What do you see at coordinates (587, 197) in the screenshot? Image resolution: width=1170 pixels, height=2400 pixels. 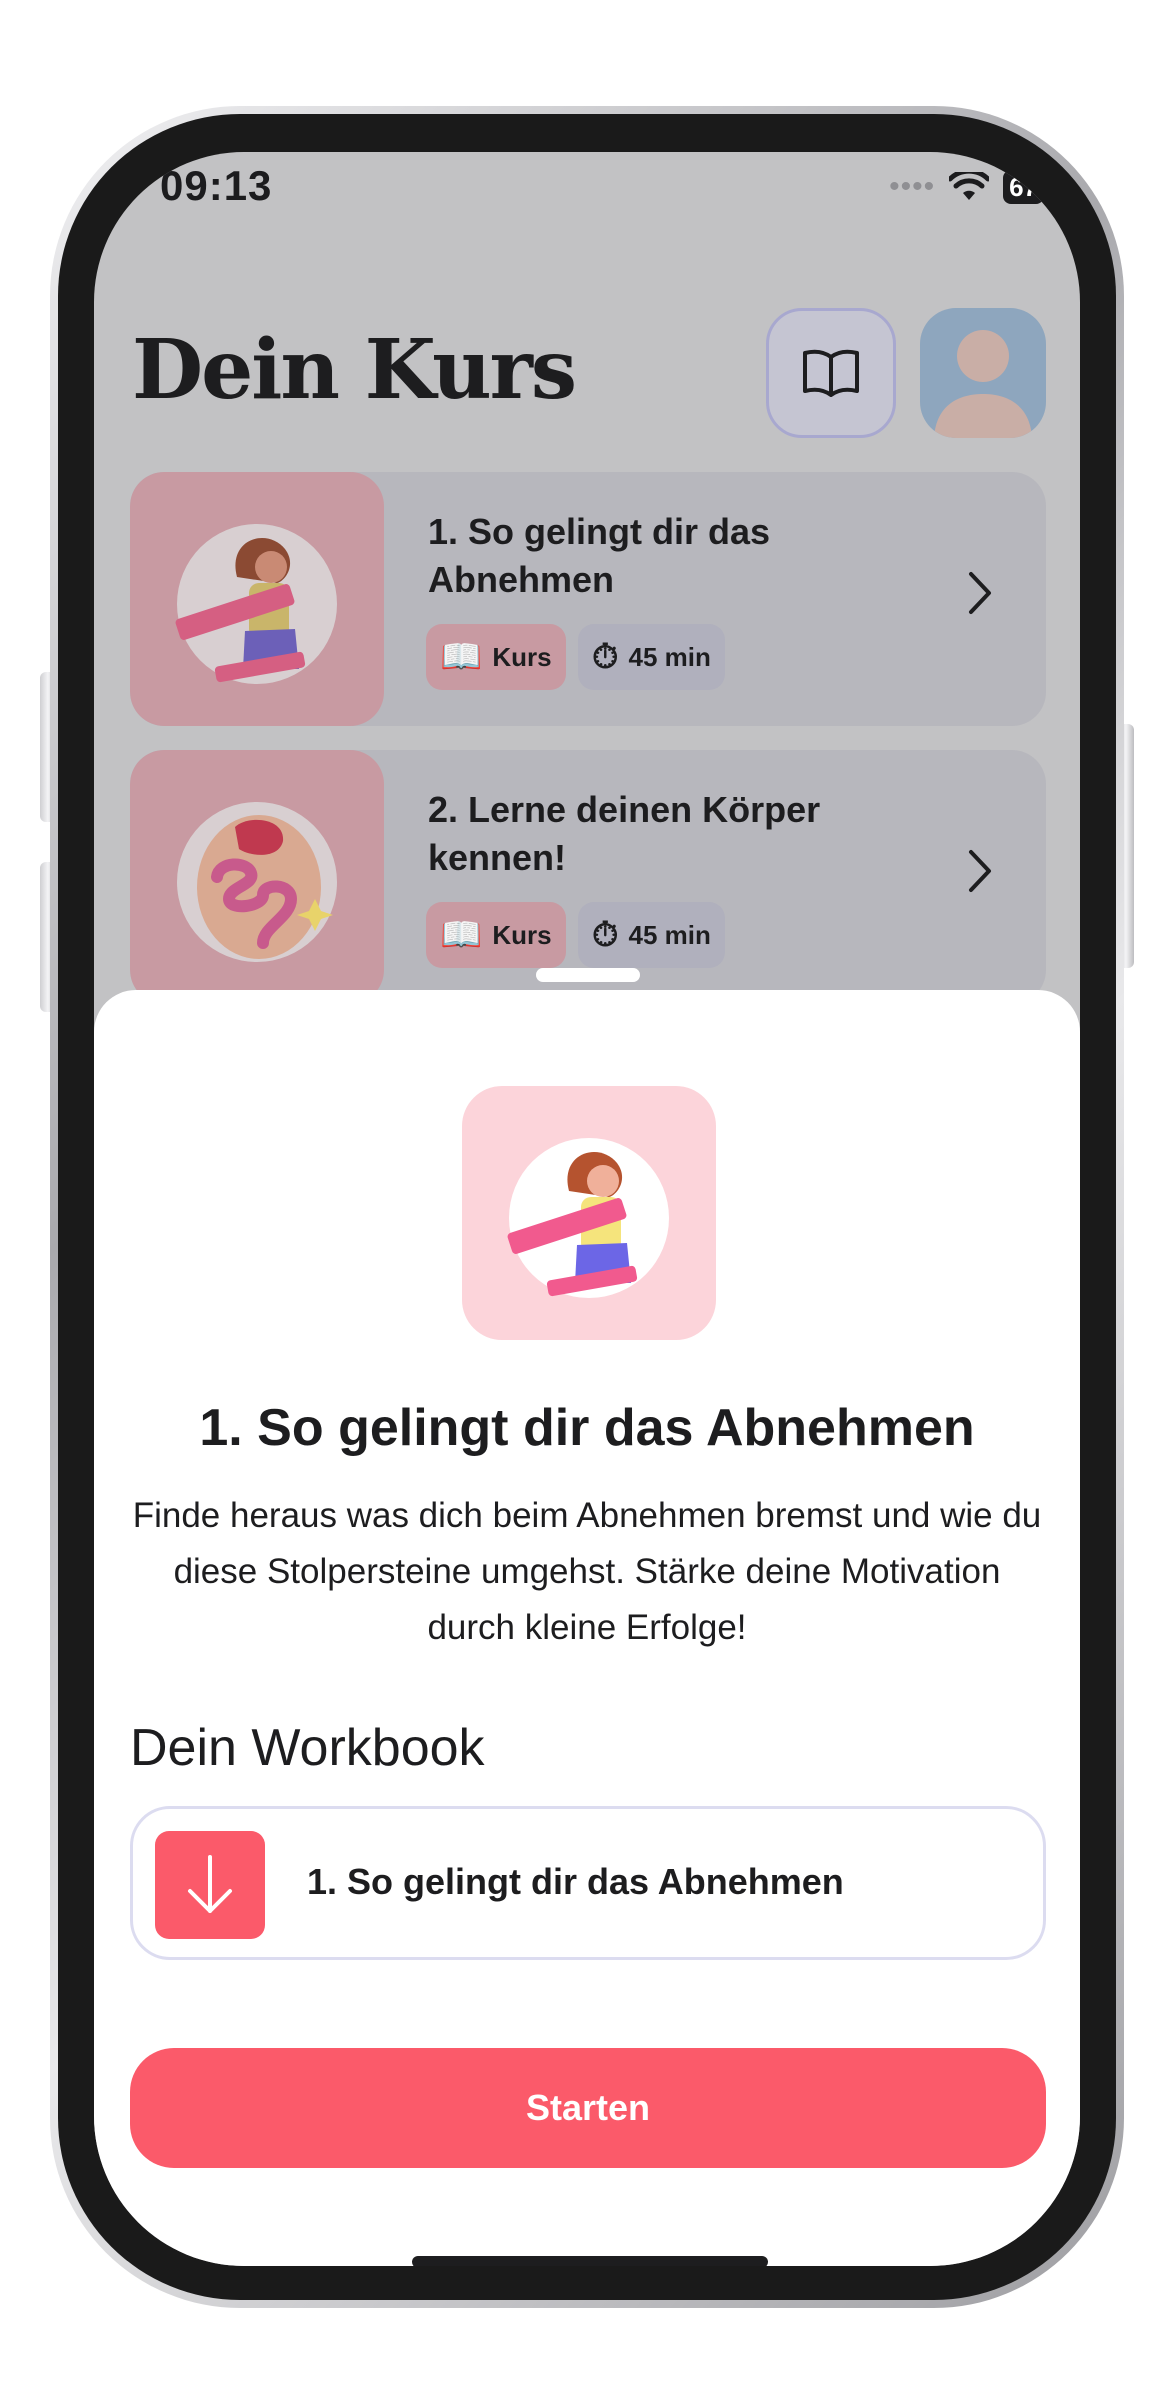 I see `status-bar: 09:13 •••• 67` at bounding box center [587, 197].